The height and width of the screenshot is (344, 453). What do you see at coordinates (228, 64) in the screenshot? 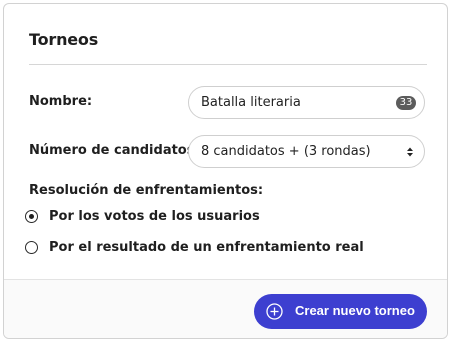
I see `title-divider` at bounding box center [228, 64].